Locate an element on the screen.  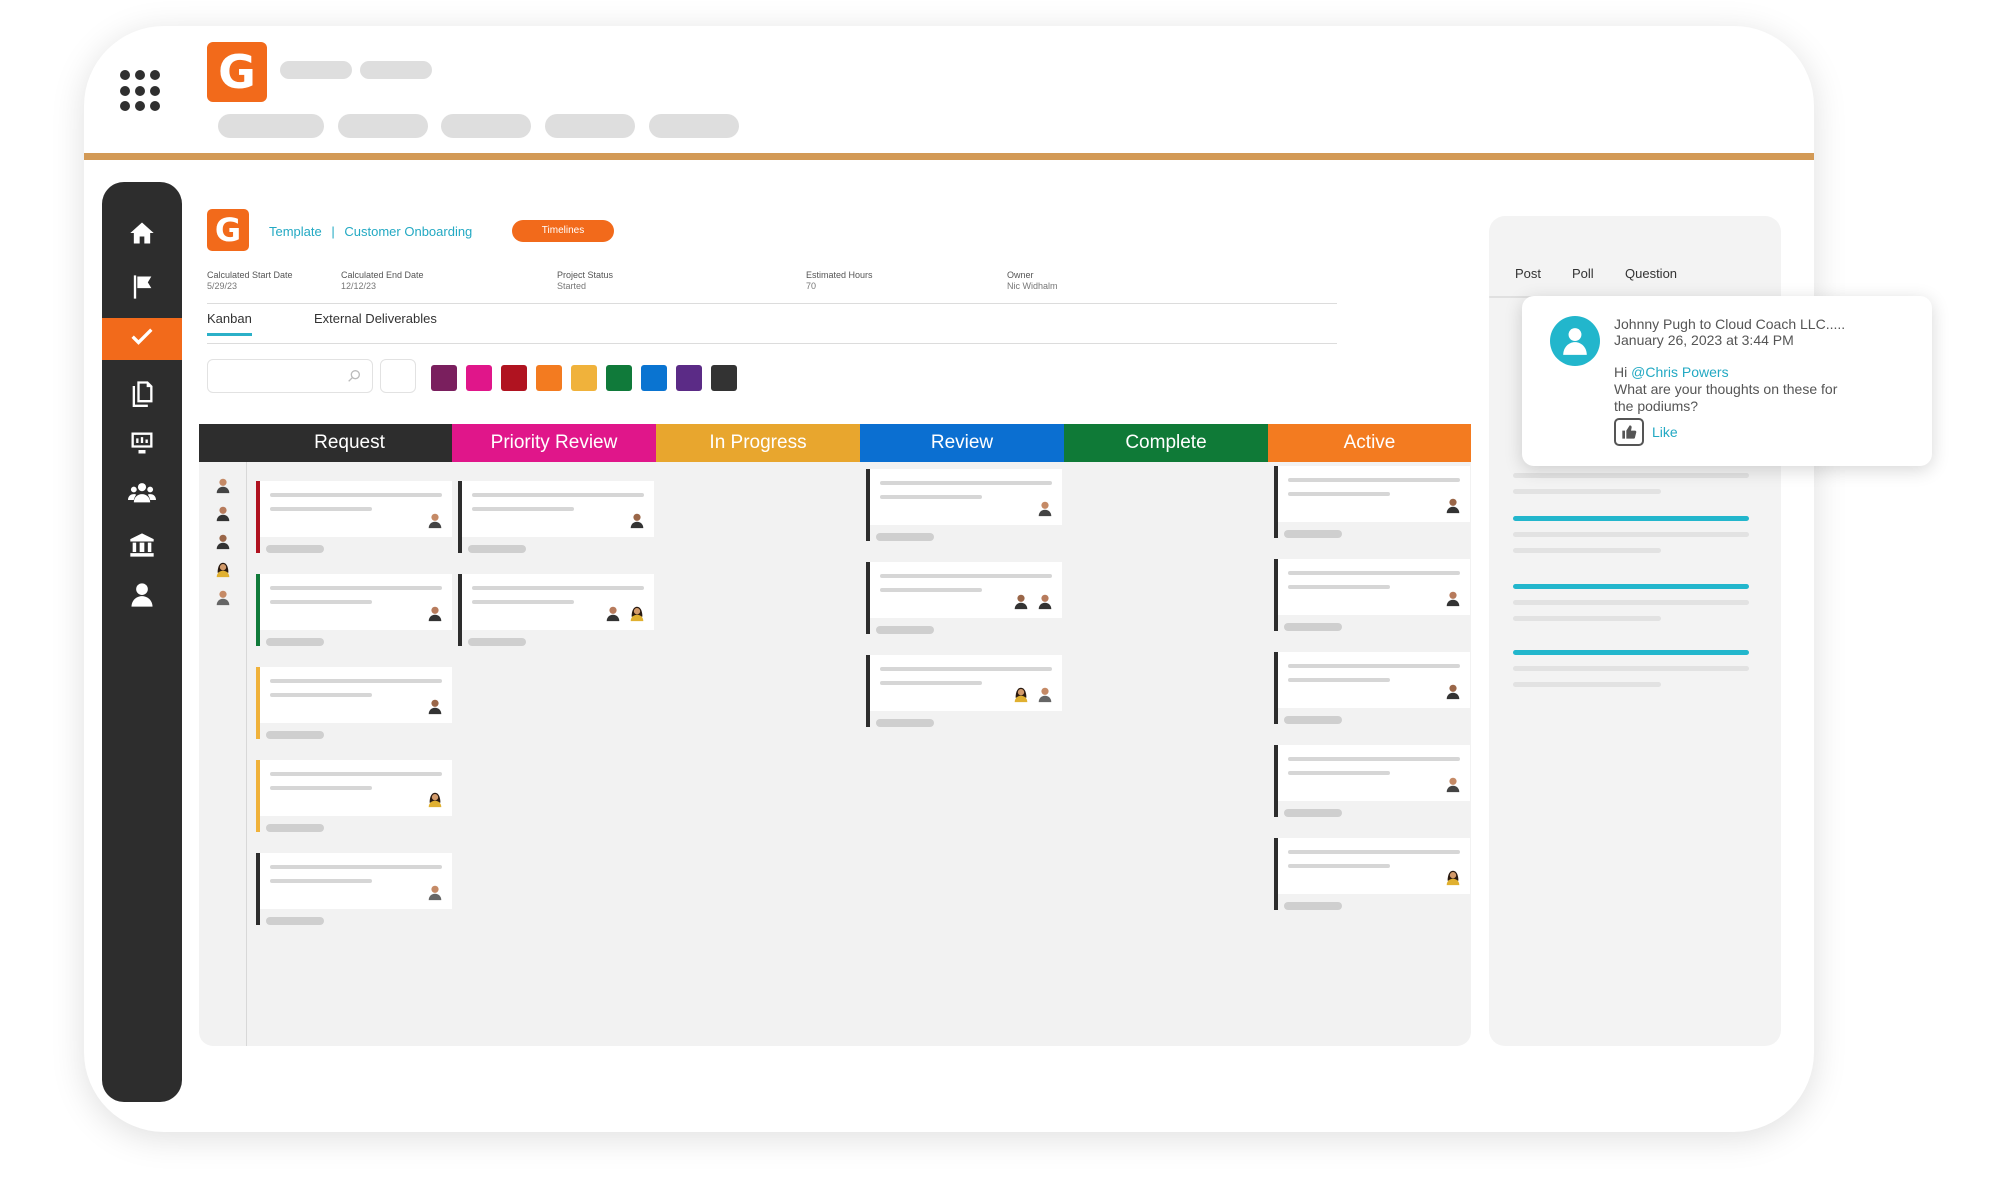
commenter-avatar is located at coordinates (1575, 341).